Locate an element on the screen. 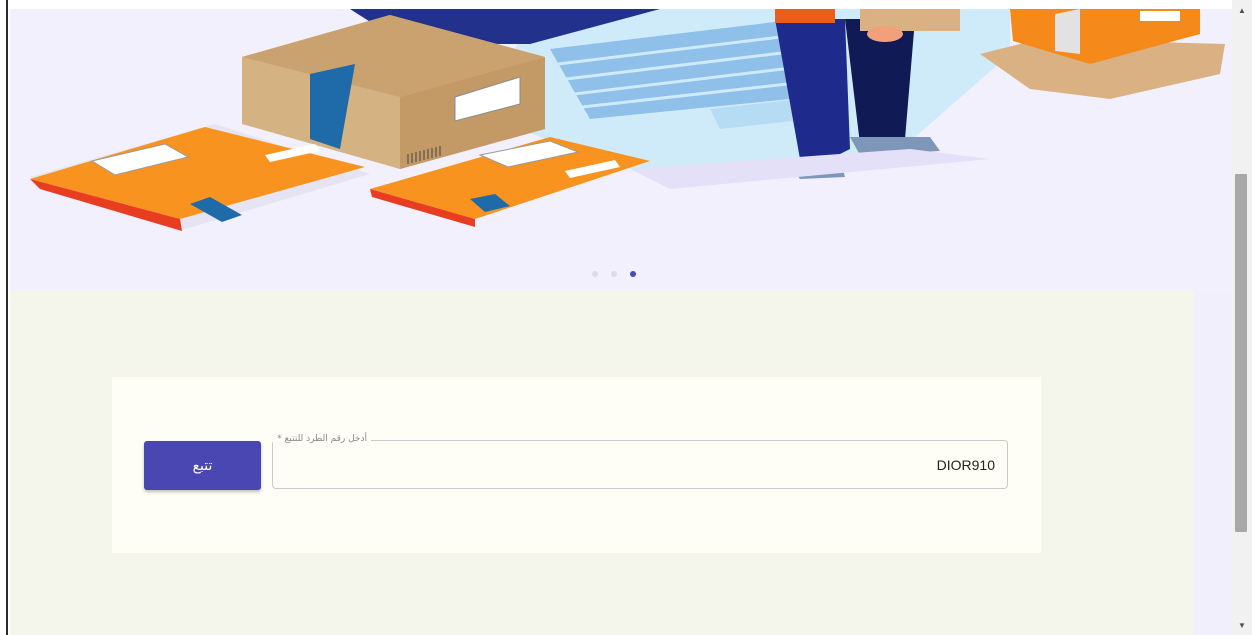  vertical-scrollbar: ▲ ▼ is located at coordinates (1242, 317).